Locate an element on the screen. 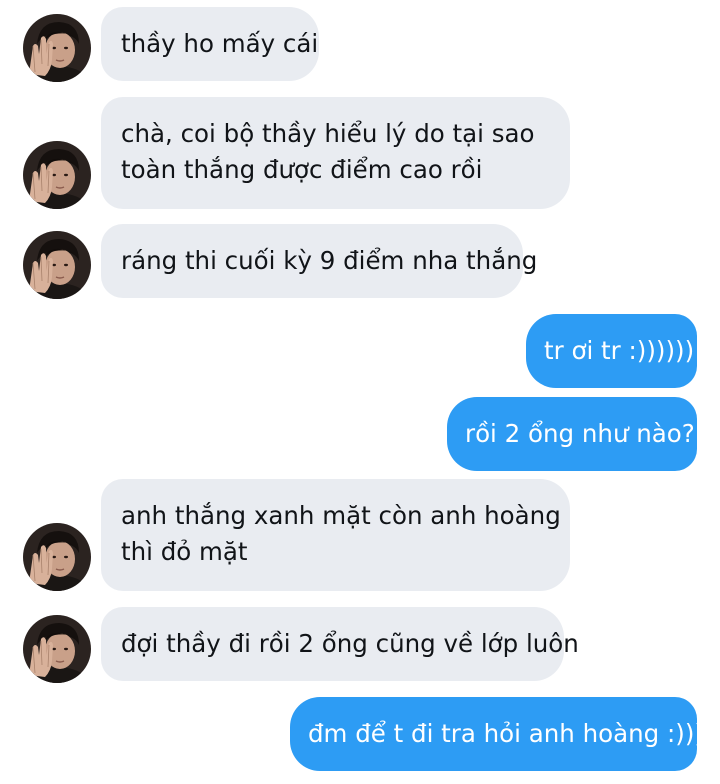 This screenshot has height=784, width=720. message-text: rồi 2 ổng như nào? is located at coordinates (580, 433).